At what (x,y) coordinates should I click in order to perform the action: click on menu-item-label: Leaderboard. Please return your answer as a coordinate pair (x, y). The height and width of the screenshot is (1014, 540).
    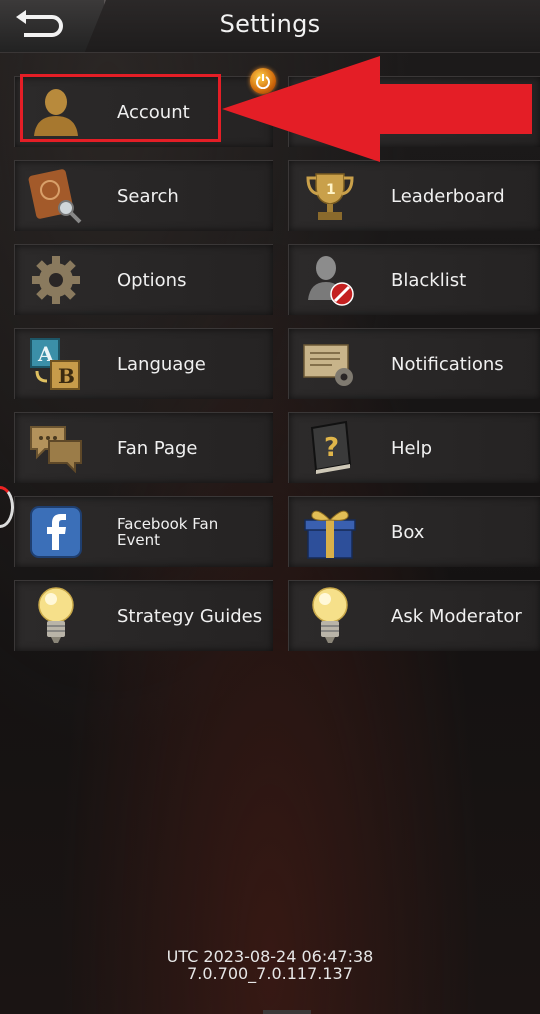
    Looking at the image, I should click on (448, 196).